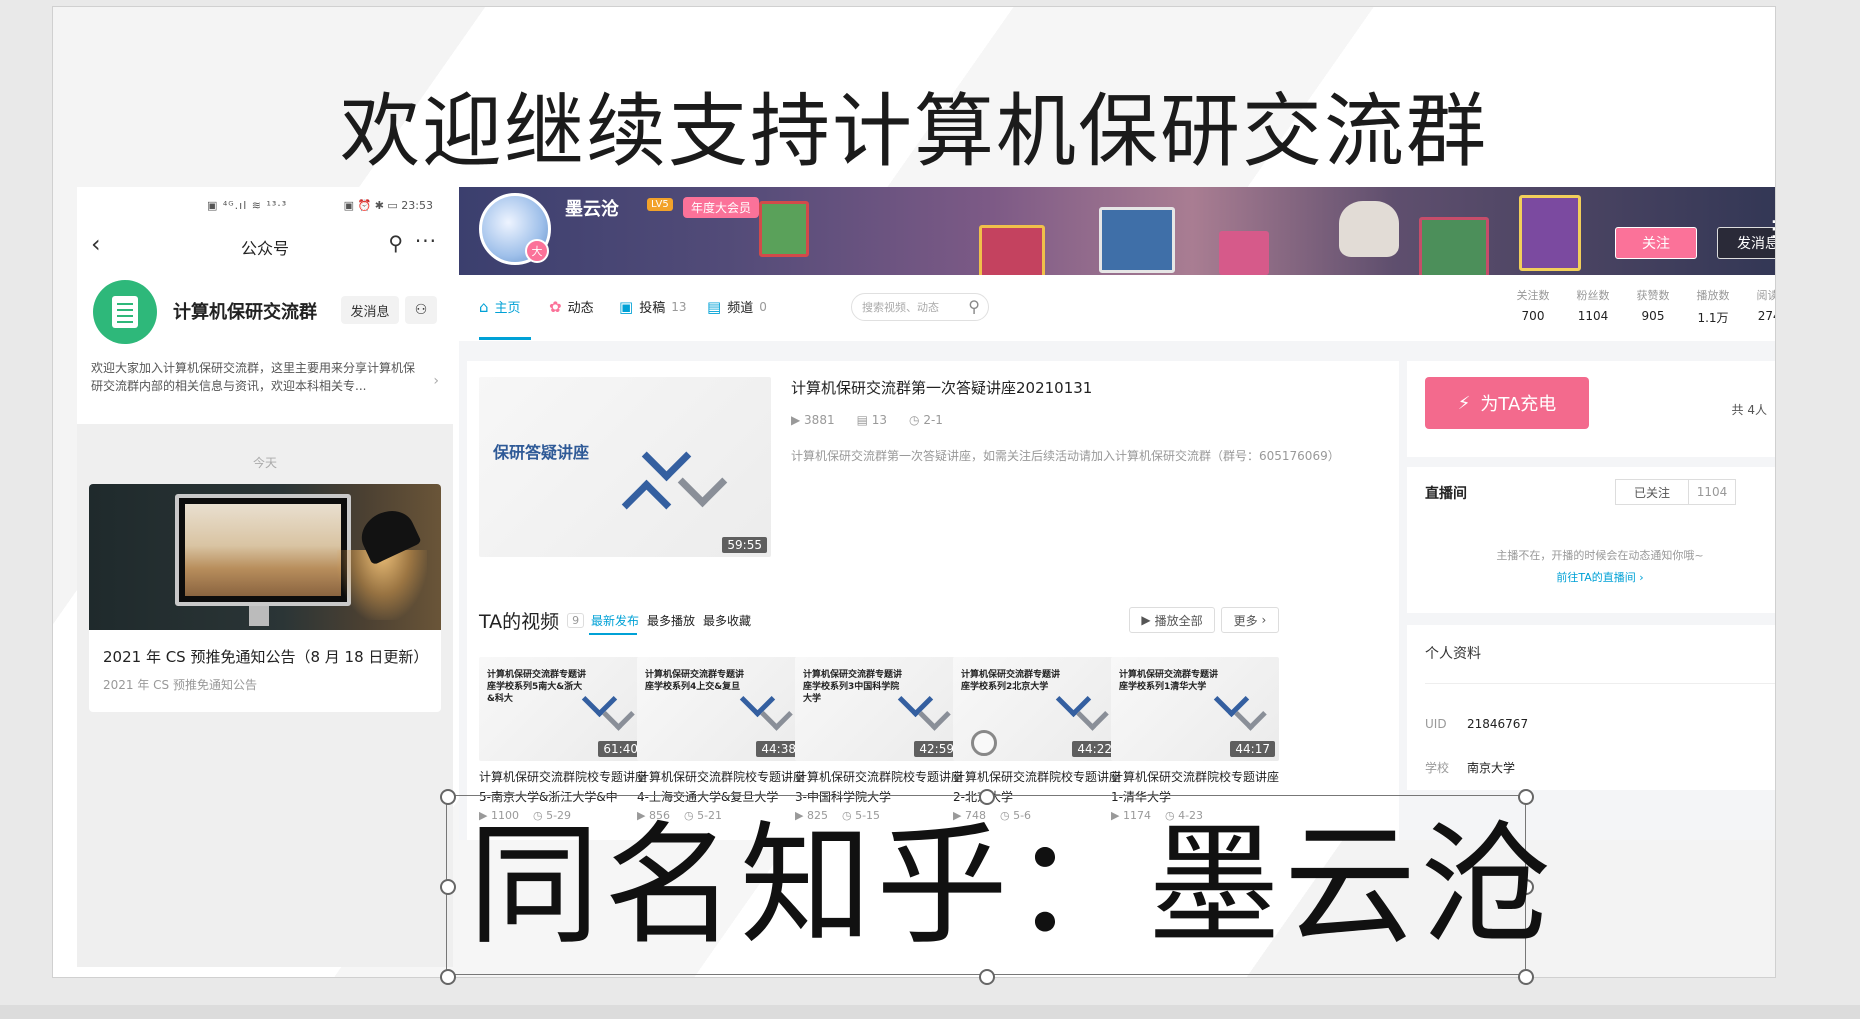  I want to click on more-icon: ⋮, so click(1769, 230).